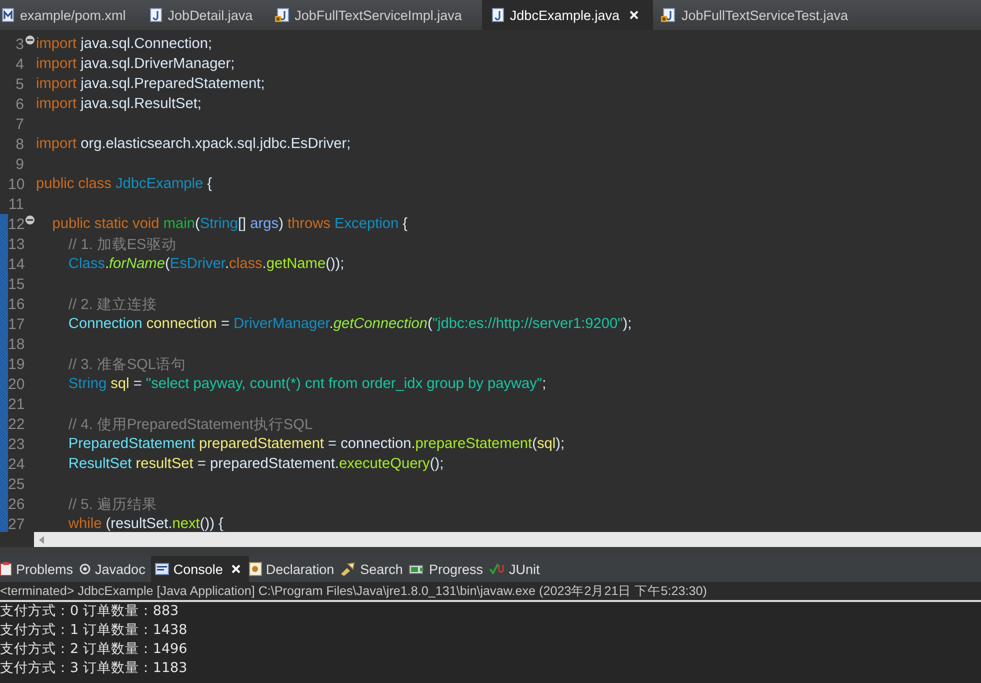  I want to click on line-number: 6, so click(19, 104).